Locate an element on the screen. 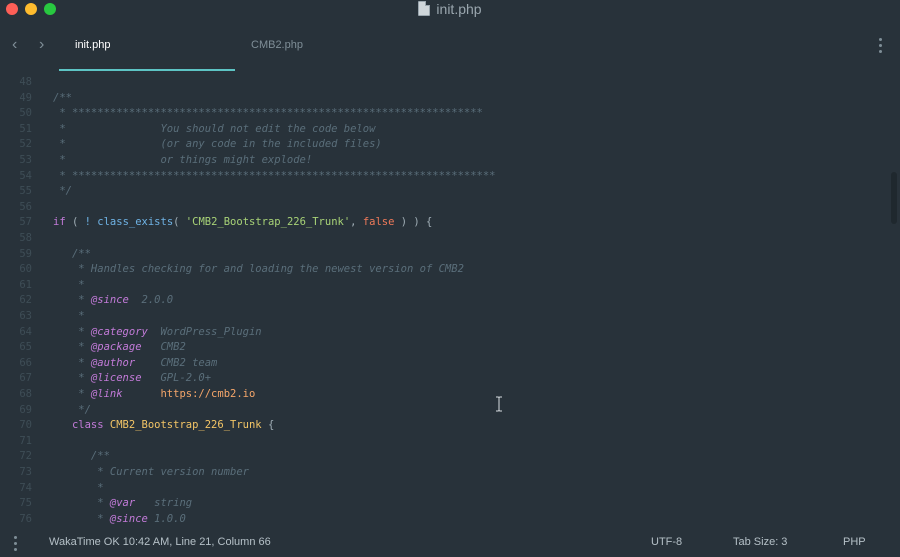 The width and height of the screenshot is (900, 557). code-line: 66 * @author CMB2 team is located at coordinates (108, 364).